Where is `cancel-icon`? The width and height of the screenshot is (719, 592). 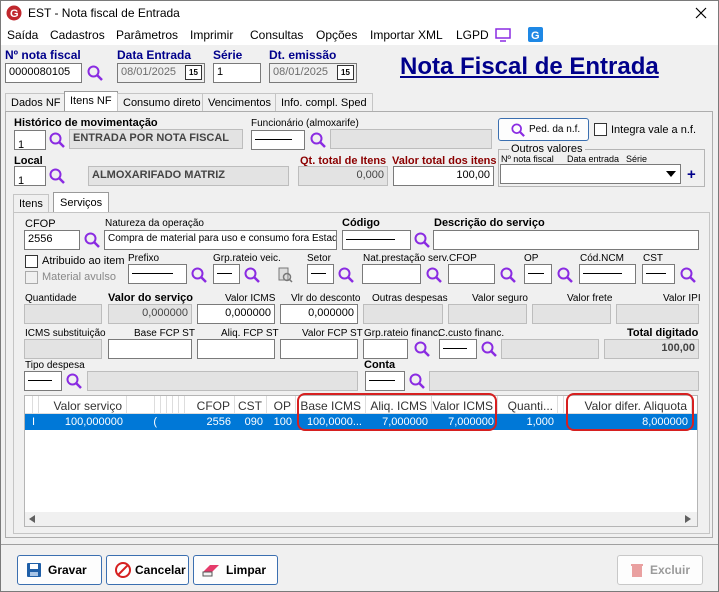
cancel-icon is located at coordinates (123, 570).